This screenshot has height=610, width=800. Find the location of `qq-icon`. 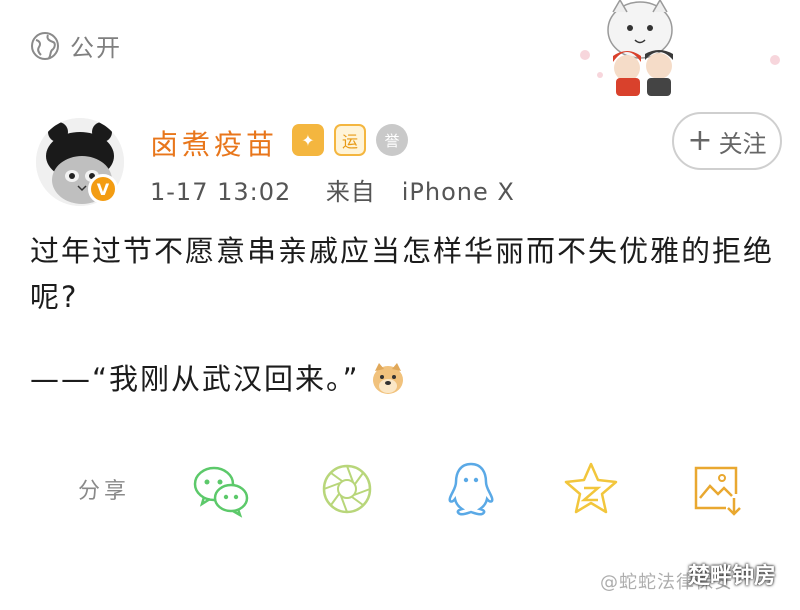

qq-icon is located at coordinates (471, 489).